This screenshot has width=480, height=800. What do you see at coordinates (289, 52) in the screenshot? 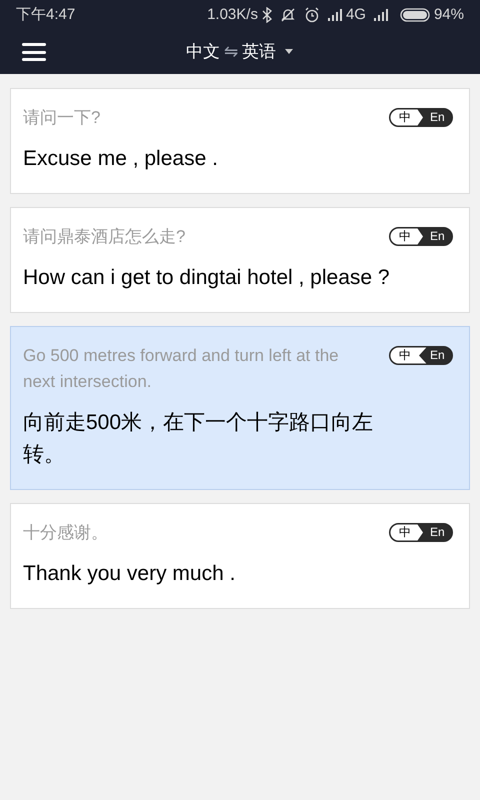
I see `dropdown-caret-icon` at bounding box center [289, 52].